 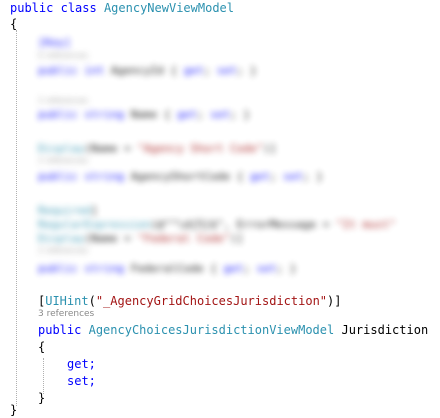 I want to click on indent-guide-class, so click(x=16, y=218).